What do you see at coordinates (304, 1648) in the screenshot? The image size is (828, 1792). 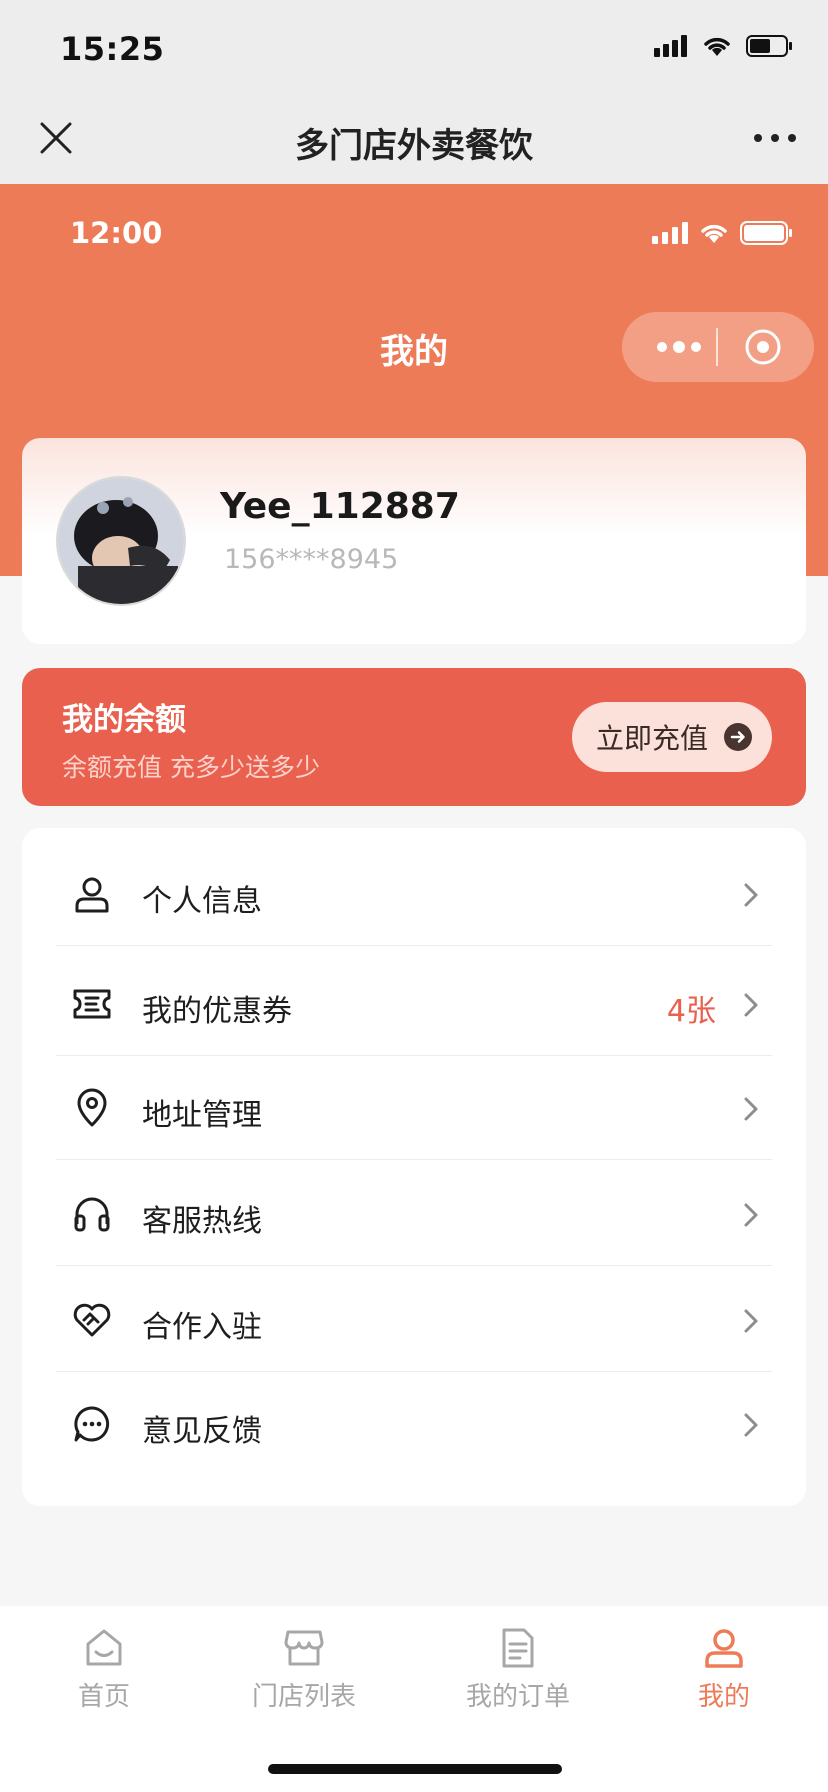 I see `store-icon` at bounding box center [304, 1648].